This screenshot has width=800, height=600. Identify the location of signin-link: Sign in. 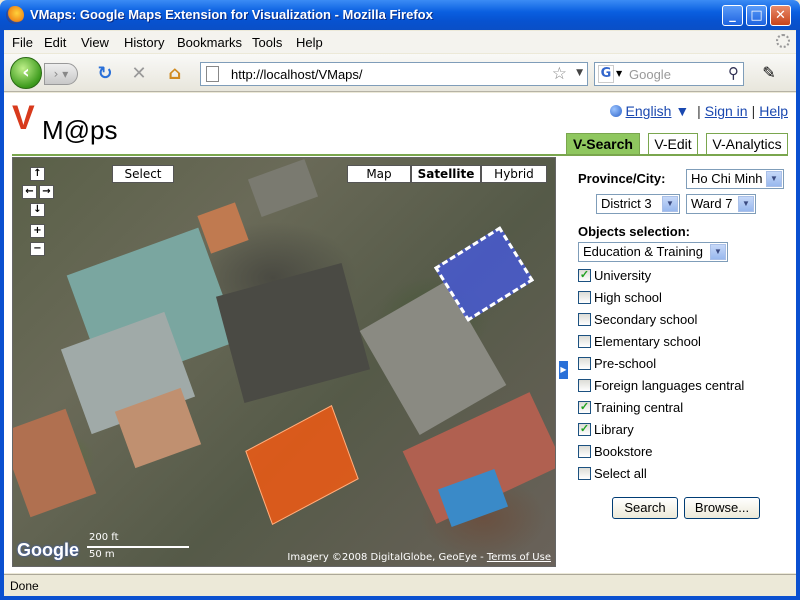
(726, 111).